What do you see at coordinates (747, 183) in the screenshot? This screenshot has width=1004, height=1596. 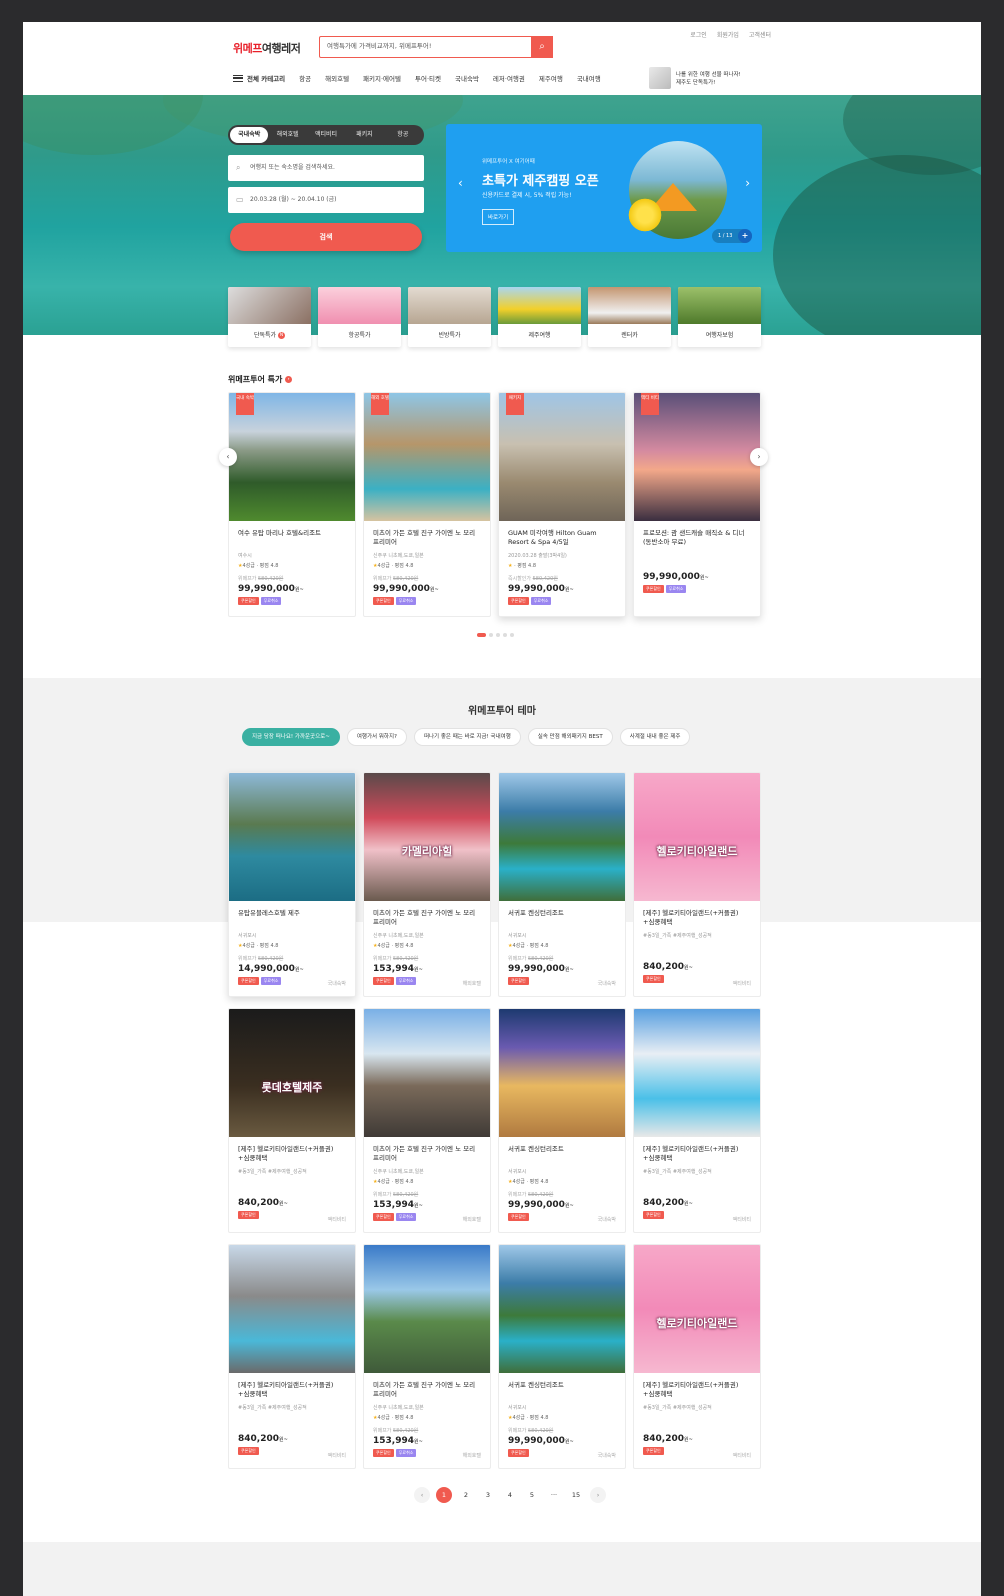 I see `banner-next-icon: ›` at bounding box center [747, 183].